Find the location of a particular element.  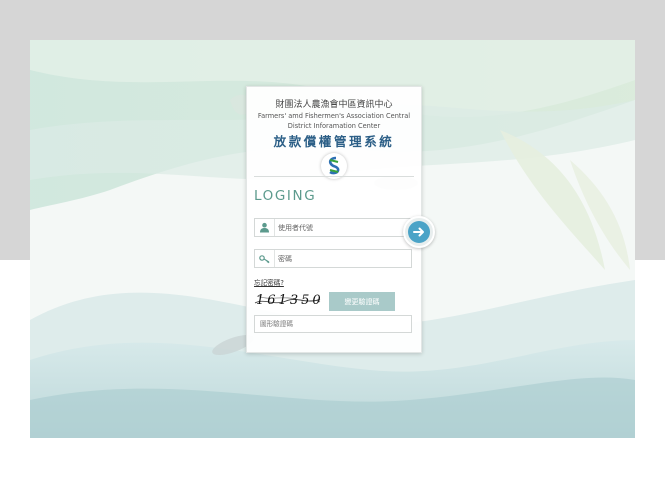

username-input is located at coordinates (342, 227).